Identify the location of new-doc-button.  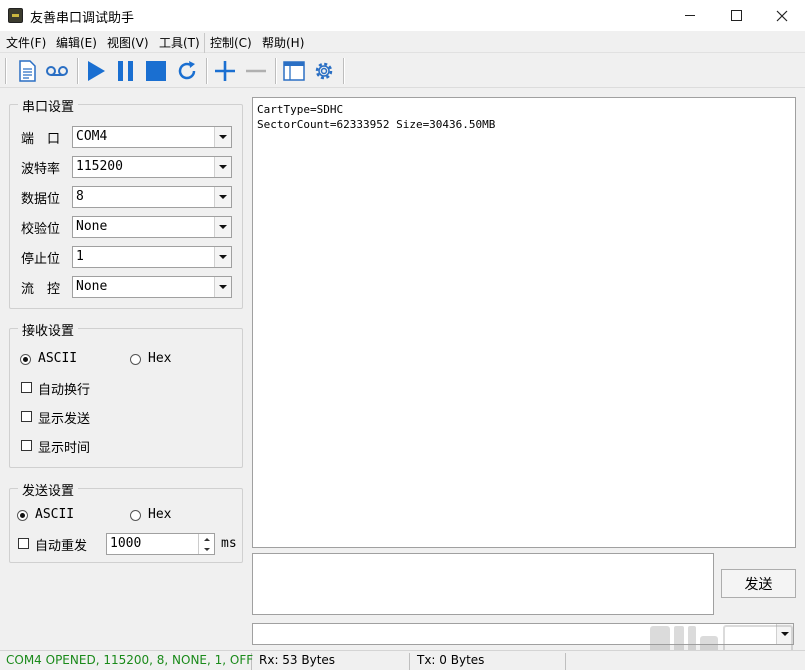
(27, 71).